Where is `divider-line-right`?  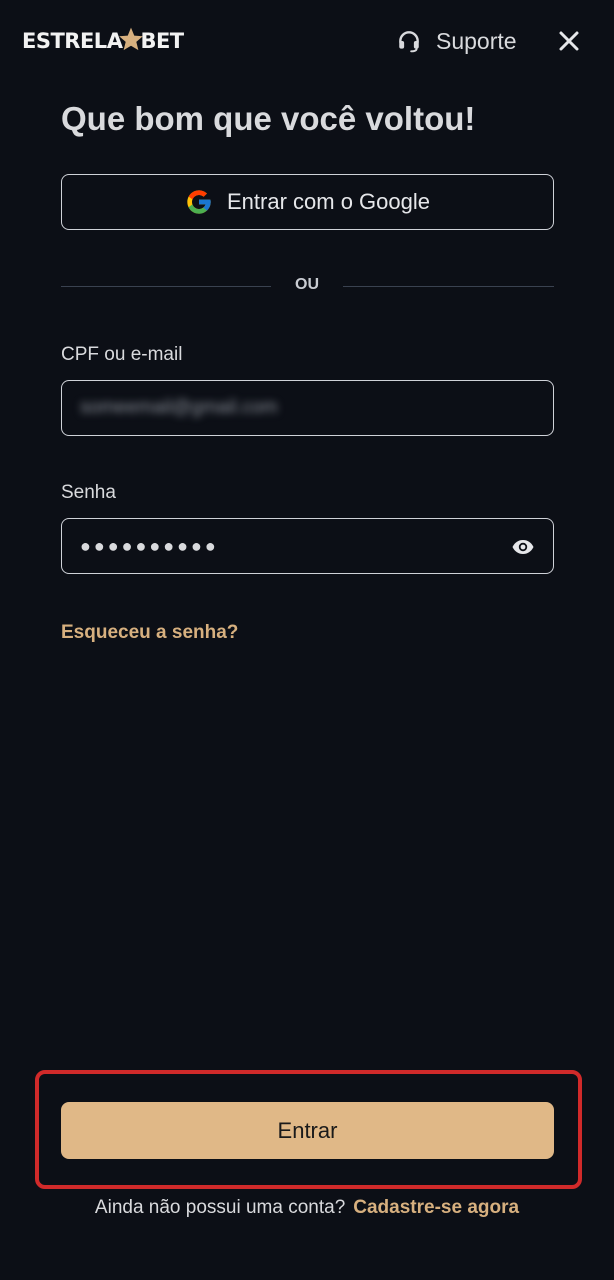
divider-line-right is located at coordinates (448, 286).